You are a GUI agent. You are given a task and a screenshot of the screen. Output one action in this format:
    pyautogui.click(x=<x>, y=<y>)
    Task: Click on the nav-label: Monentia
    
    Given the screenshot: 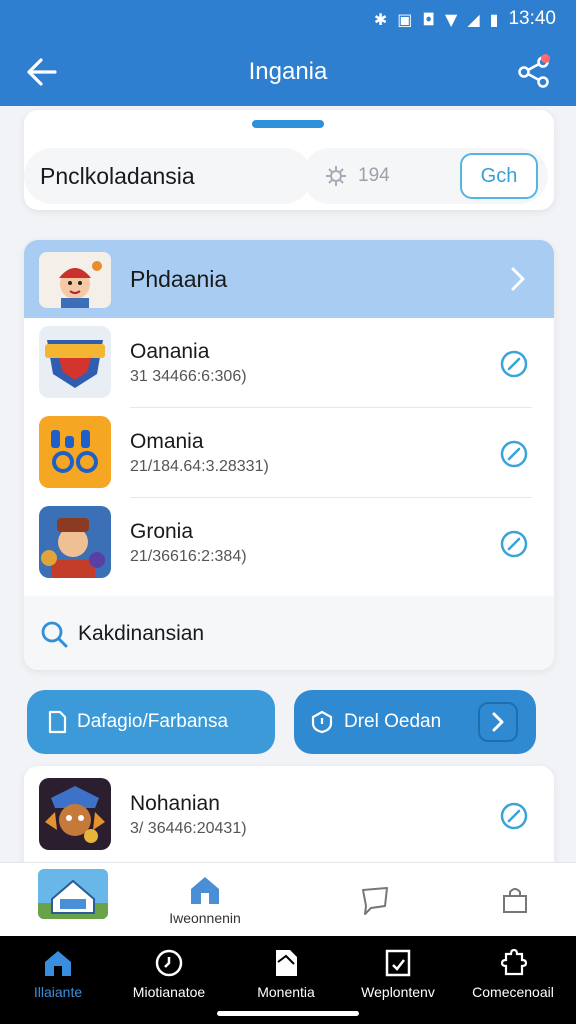 What is the action you would take?
    pyautogui.click(x=286, y=992)
    